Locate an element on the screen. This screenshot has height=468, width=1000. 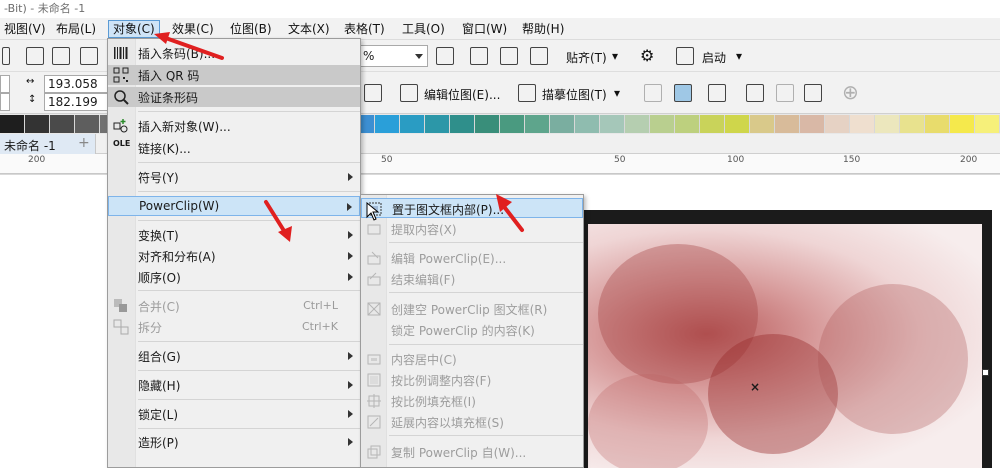
bitmap-resample-icon is located at coordinates (373, 93).